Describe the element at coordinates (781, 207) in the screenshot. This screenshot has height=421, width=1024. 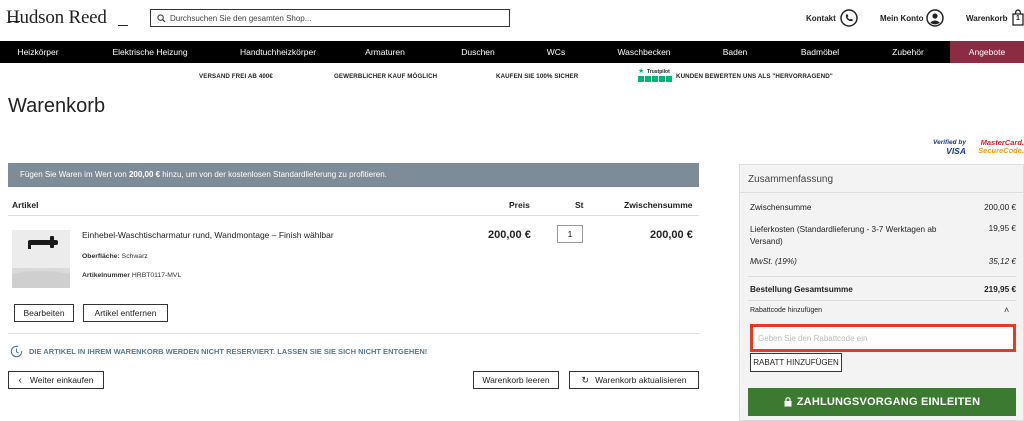
I see `summary-subtotal-label: Zwischensumme` at that location.